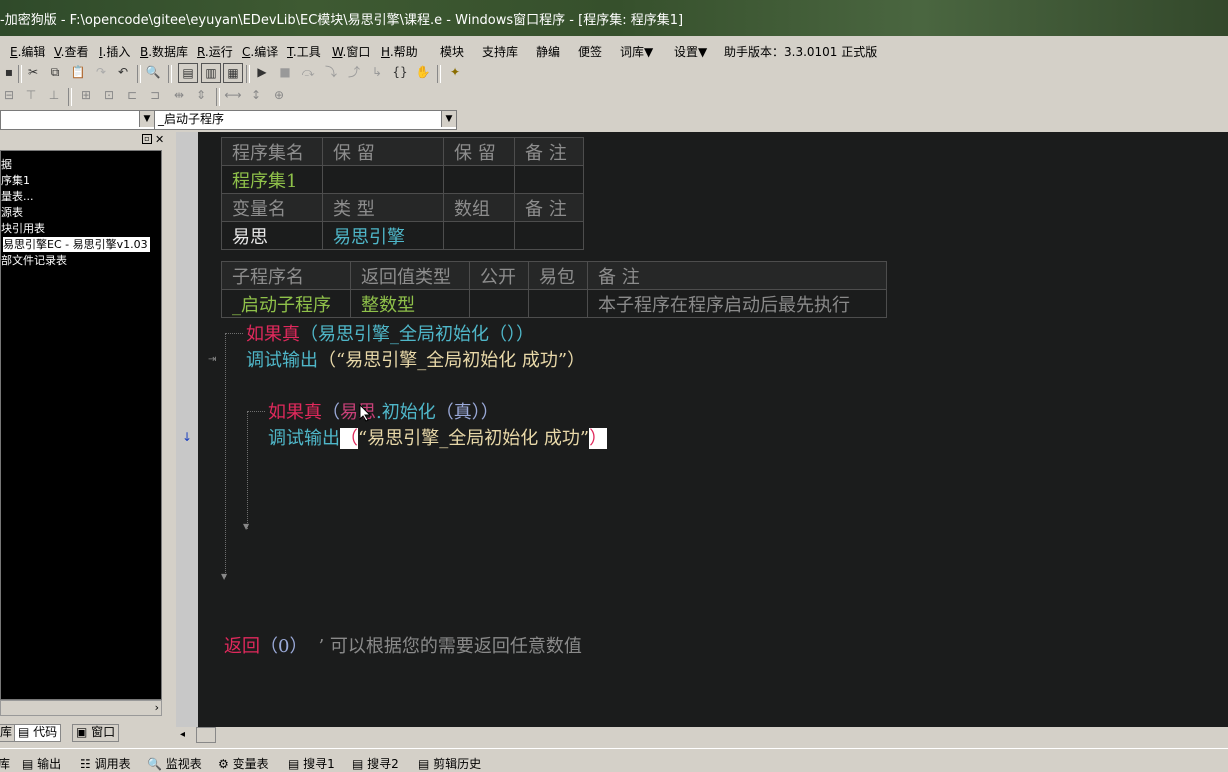 This screenshot has height=772, width=1228. What do you see at coordinates (34, 260) in the screenshot?
I see `tree-item: 部文件记录表` at bounding box center [34, 260].